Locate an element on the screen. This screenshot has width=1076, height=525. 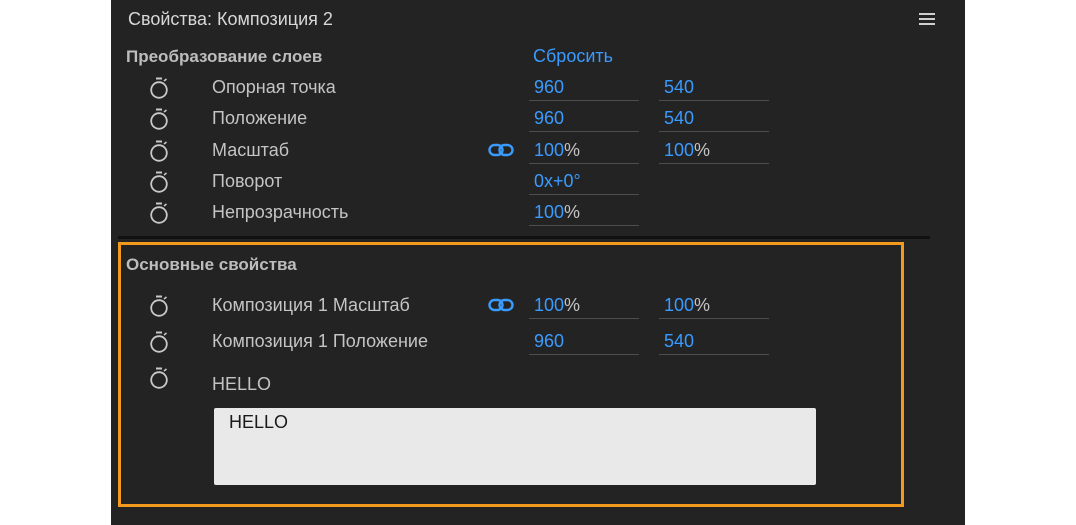
position-y-field: 540 is located at coordinates (714, 119).